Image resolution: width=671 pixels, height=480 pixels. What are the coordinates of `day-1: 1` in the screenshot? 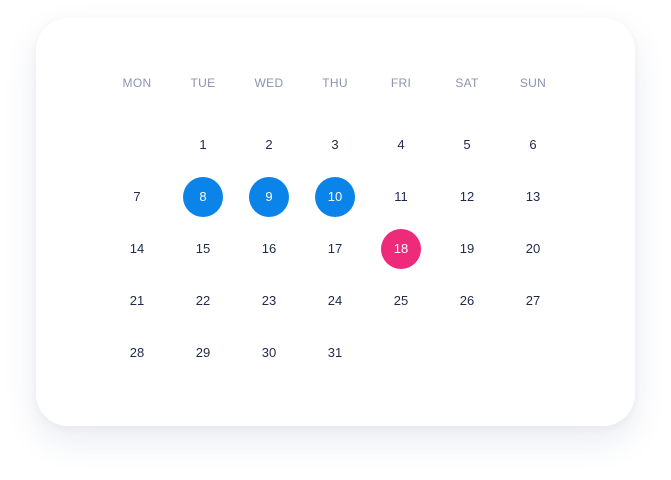 It's located at (203, 145).